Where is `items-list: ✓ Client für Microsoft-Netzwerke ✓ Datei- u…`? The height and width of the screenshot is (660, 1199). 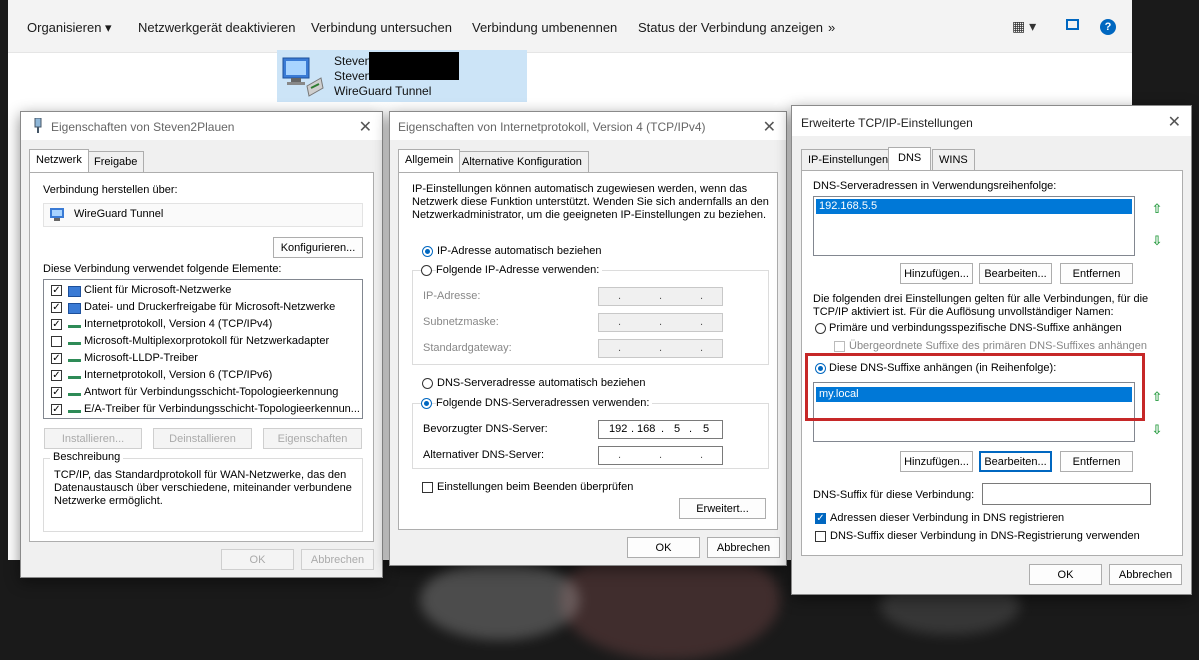
items-list: ✓ Client für Microsoft-Netzwerke ✓ Datei- u… is located at coordinates (203, 349).